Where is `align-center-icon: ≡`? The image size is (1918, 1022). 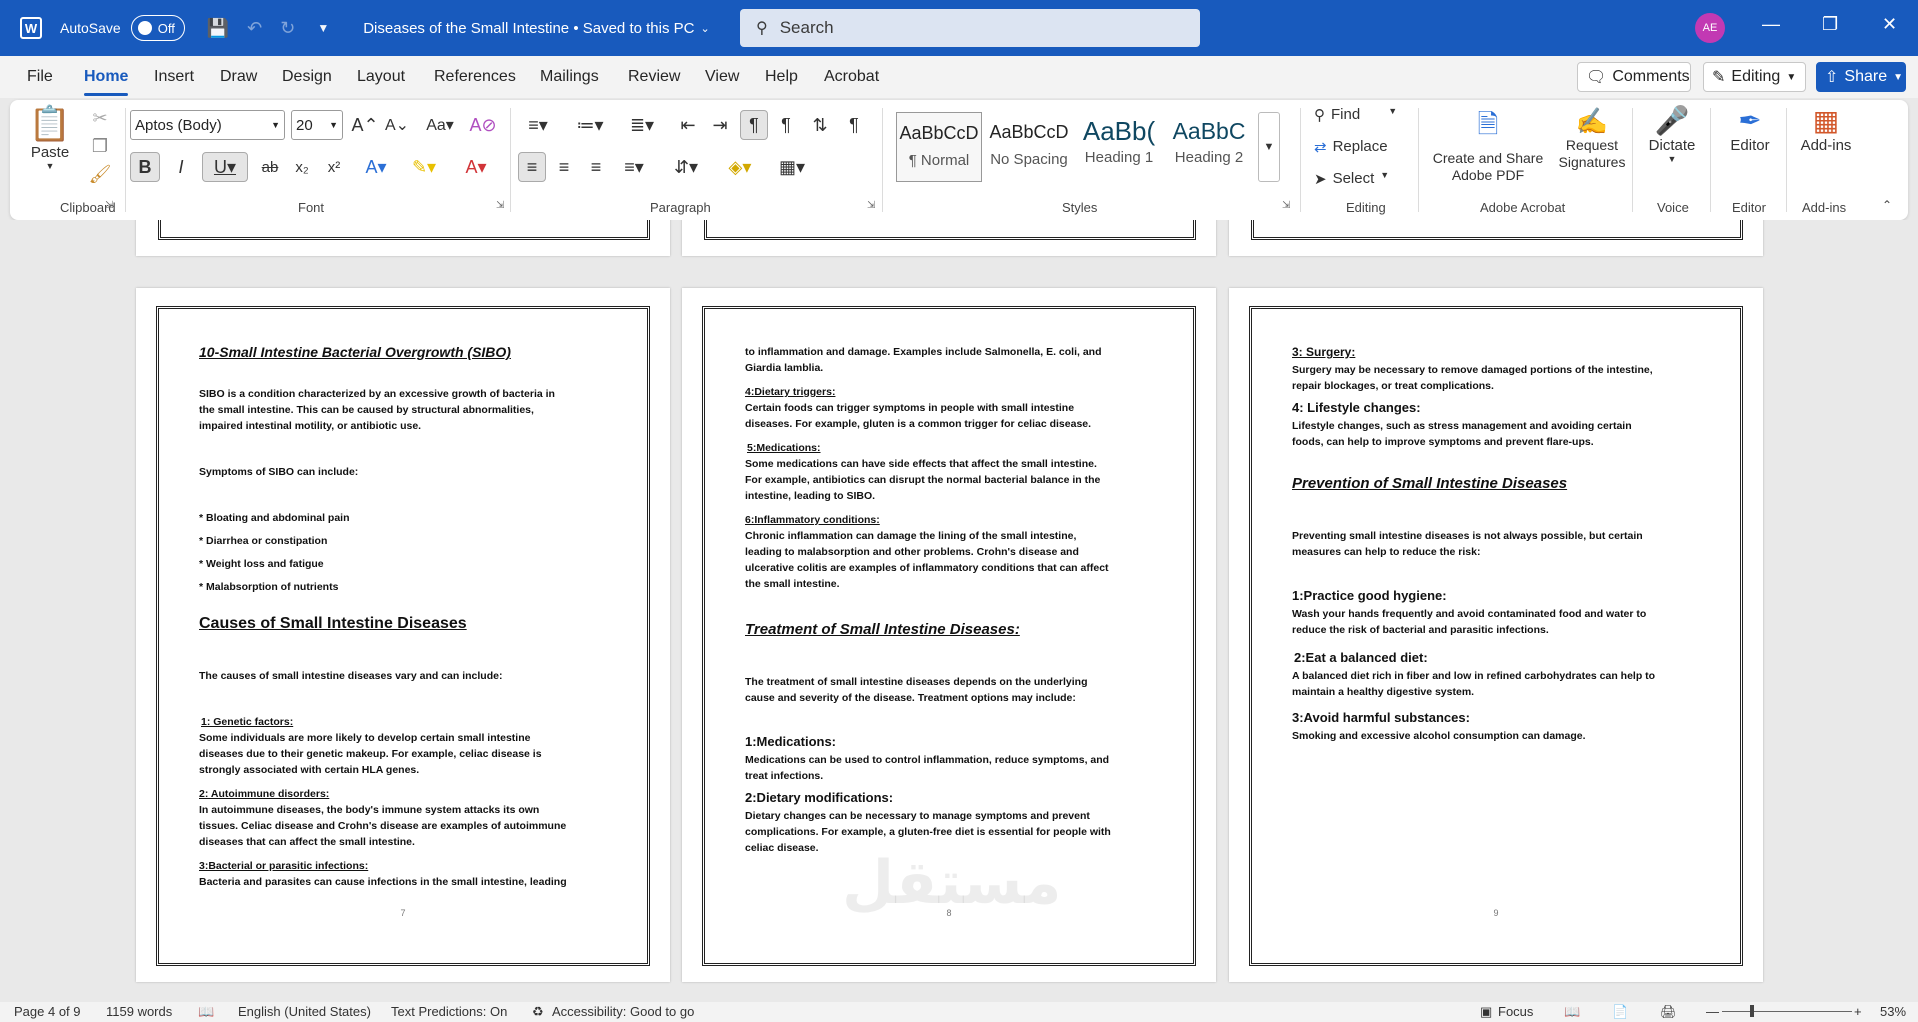 align-center-icon: ≡ is located at coordinates (564, 167).